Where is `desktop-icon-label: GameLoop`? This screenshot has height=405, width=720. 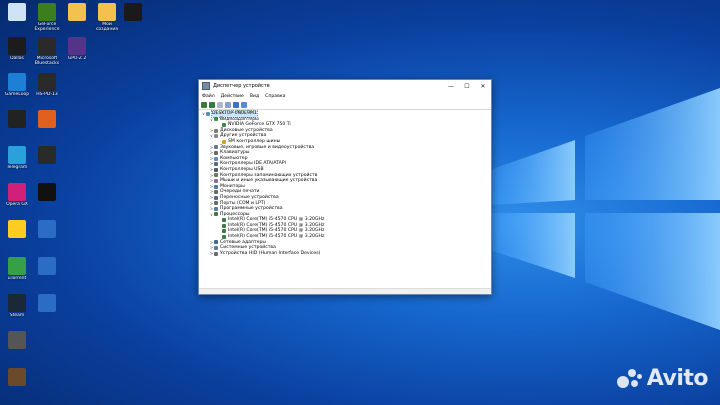
desktop-icon-label: GameLoop is located at coordinates (17, 94).